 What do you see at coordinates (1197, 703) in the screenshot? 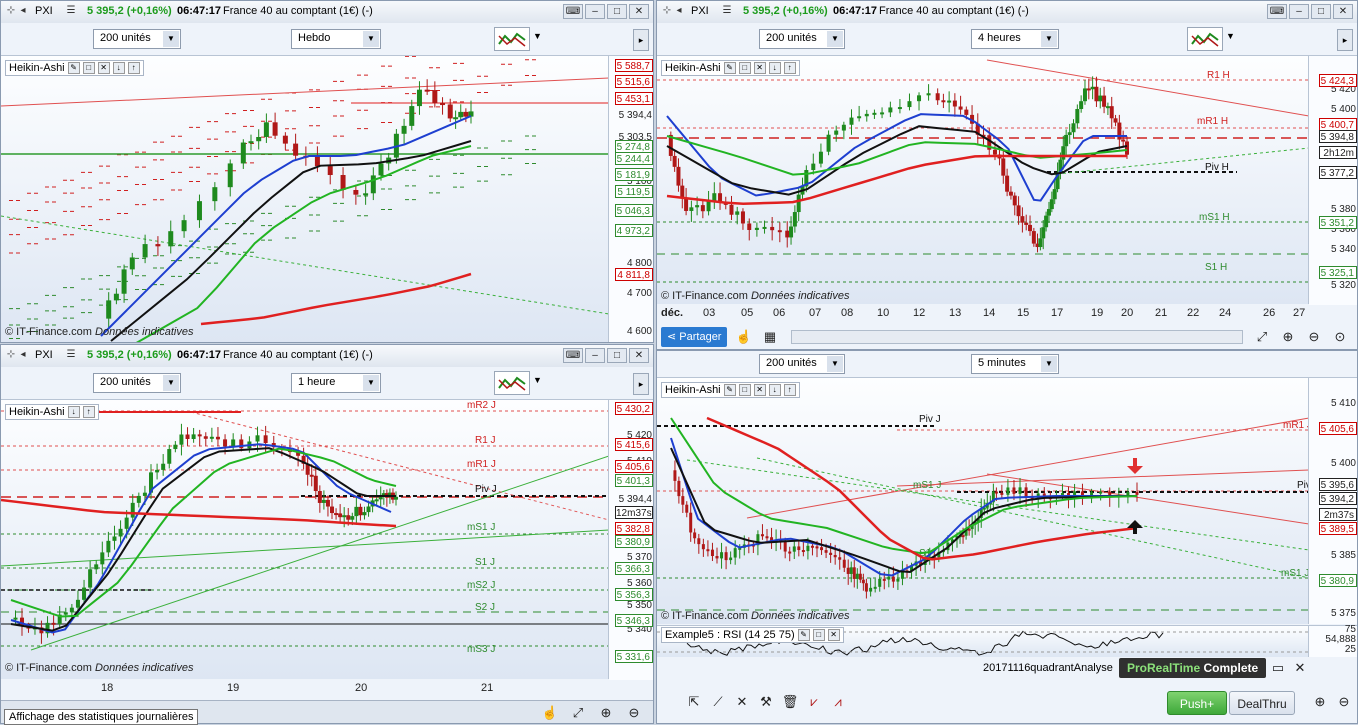
I see `push-button: Push+` at bounding box center [1197, 703].